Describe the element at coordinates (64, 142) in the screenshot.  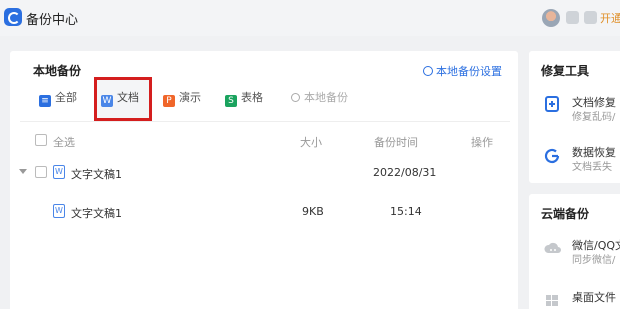
I see `header-select-all: 全选` at that location.